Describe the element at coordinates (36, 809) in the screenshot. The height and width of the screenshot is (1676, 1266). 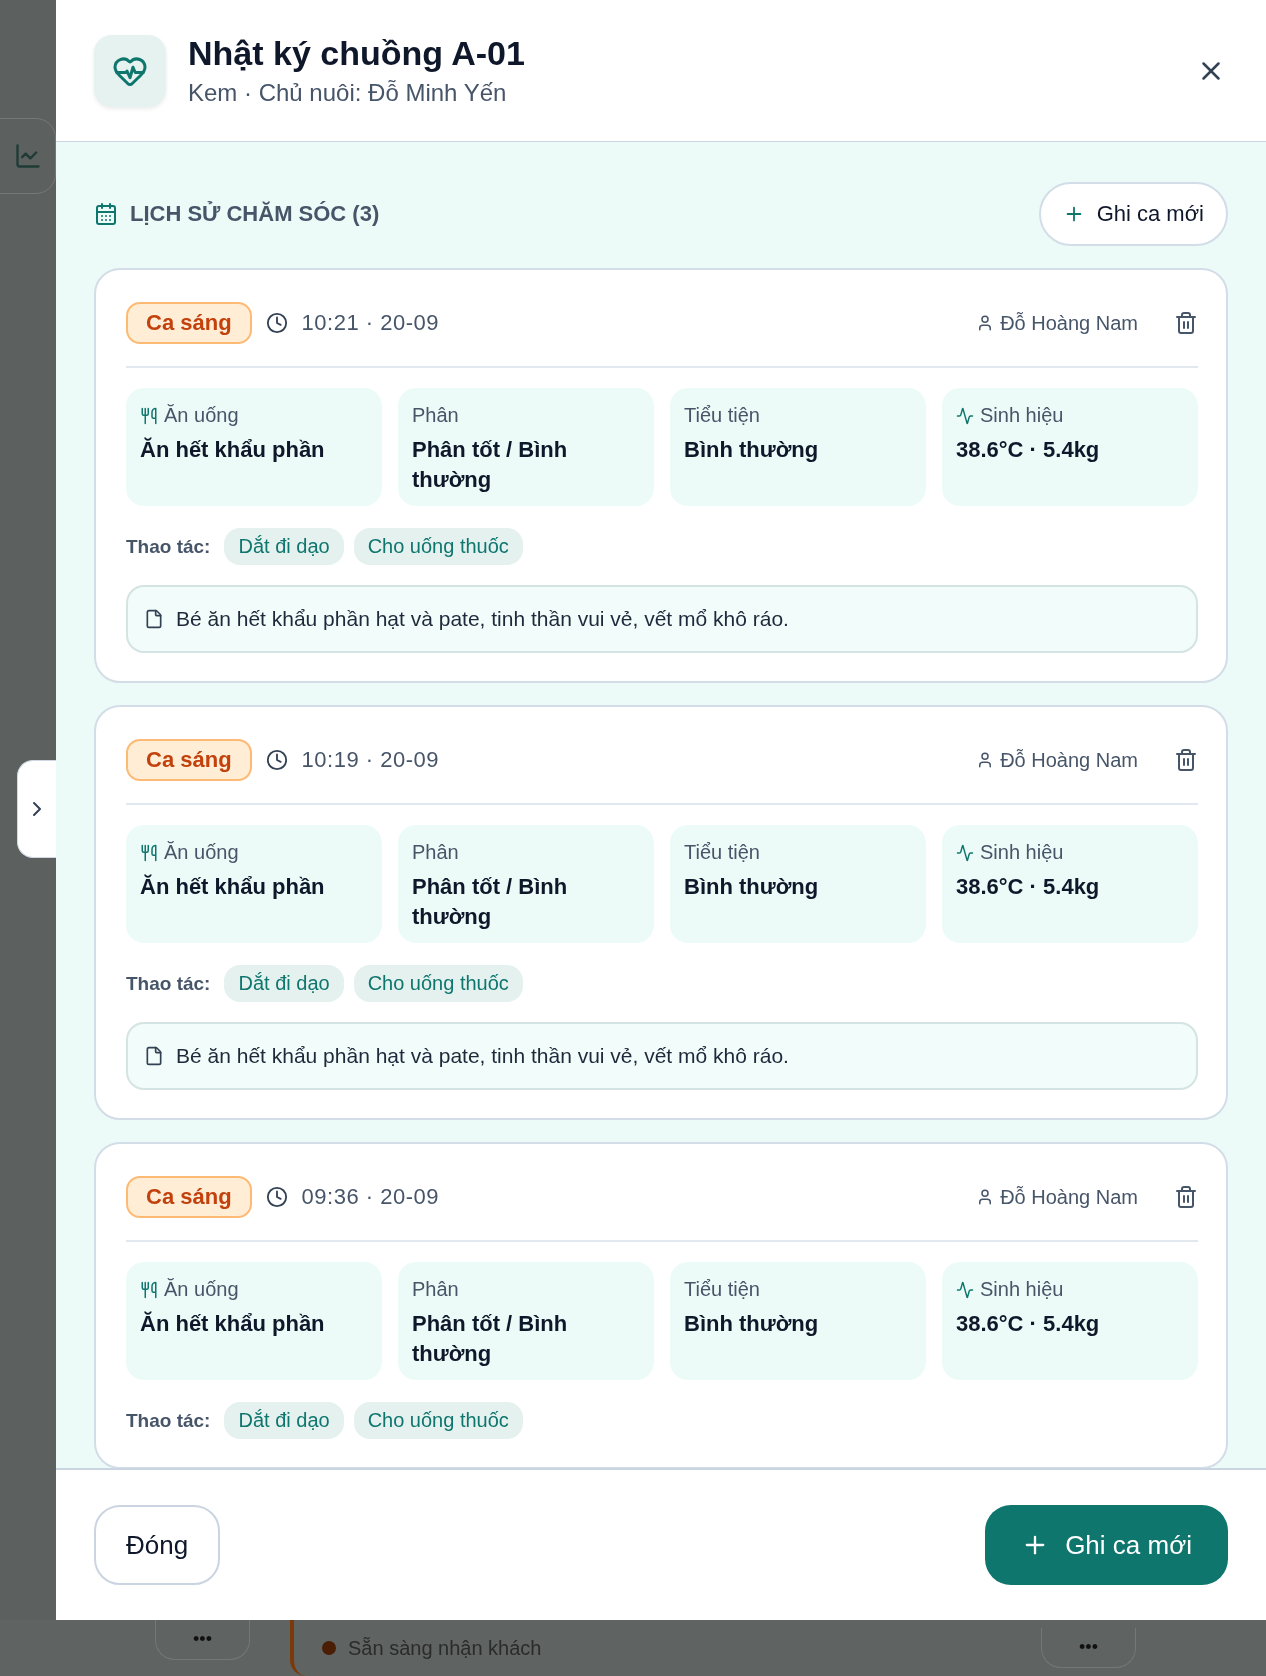
I see `expand-tab` at that location.